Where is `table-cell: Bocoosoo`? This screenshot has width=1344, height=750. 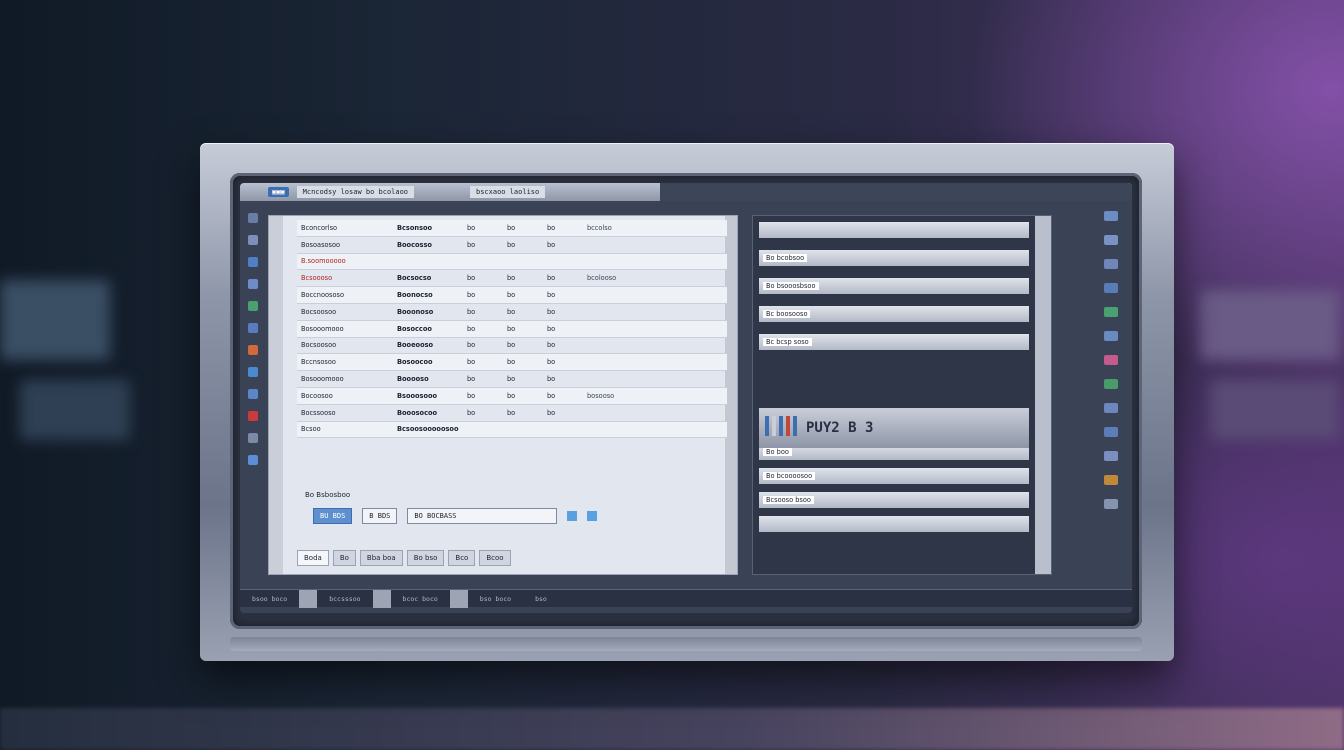
table-cell: Bocoosoo is located at coordinates (317, 395).